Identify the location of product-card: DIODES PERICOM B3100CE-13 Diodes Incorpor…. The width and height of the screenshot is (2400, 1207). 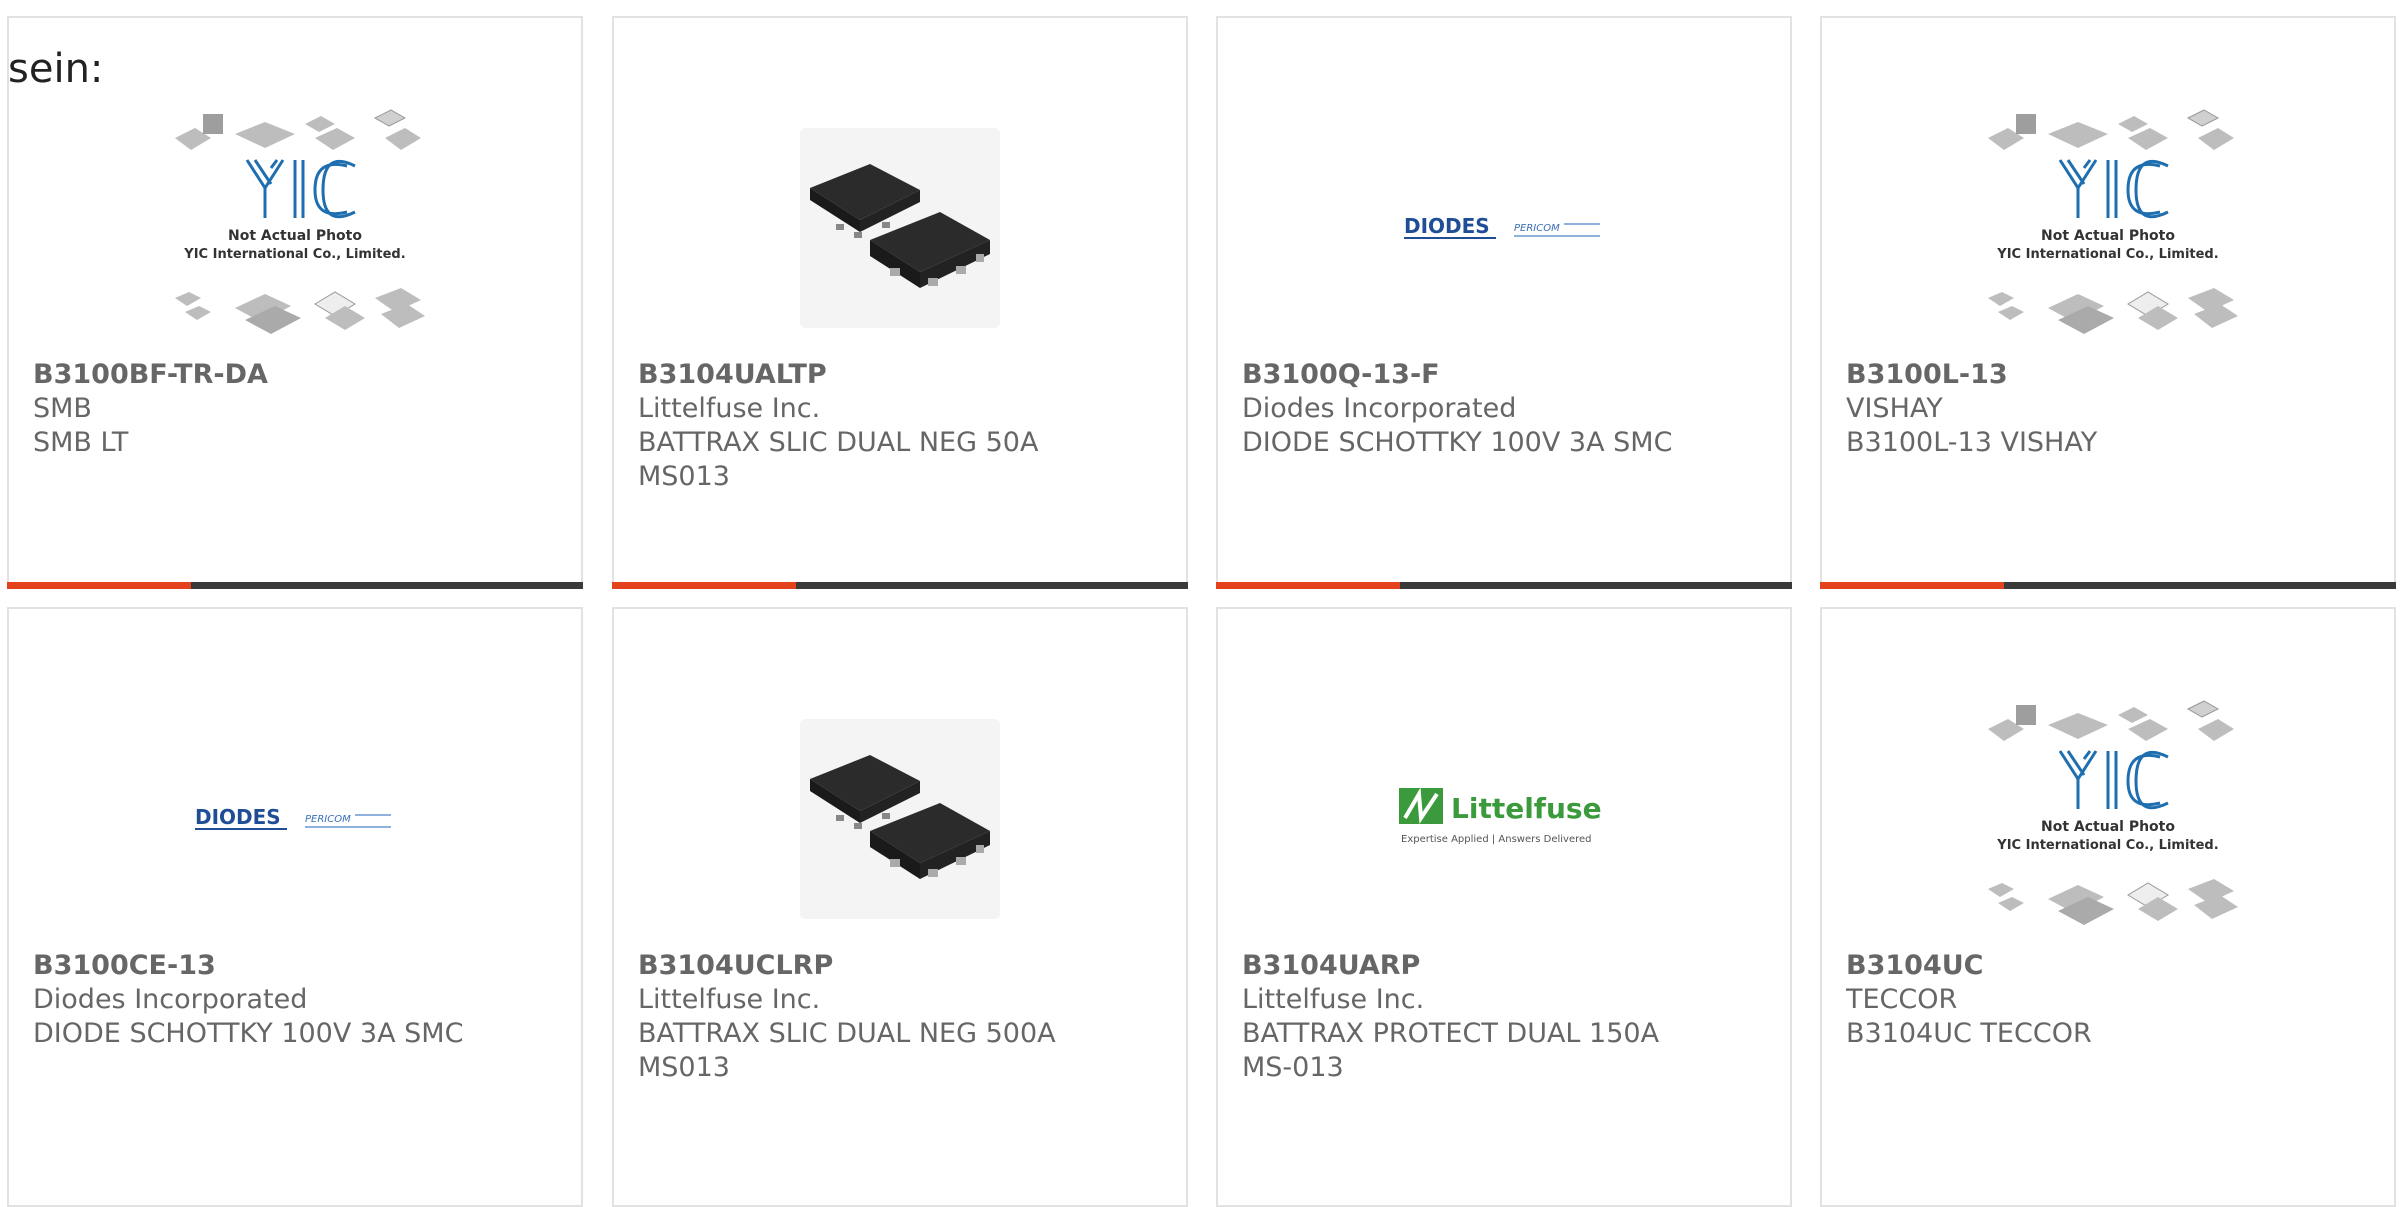
(295, 907).